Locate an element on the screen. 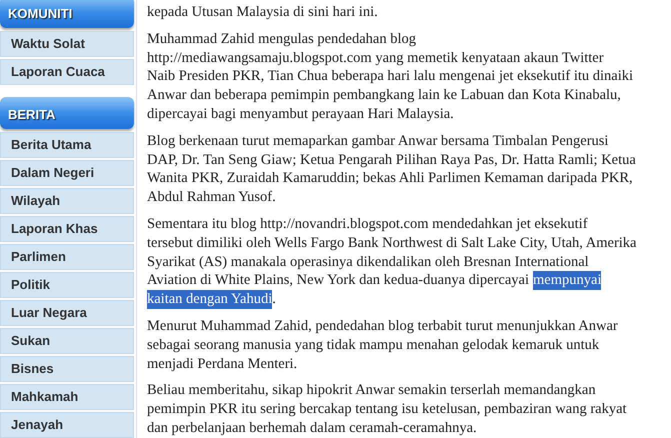  text-line: Abdul Rahman Yusof. is located at coordinates (211, 197).